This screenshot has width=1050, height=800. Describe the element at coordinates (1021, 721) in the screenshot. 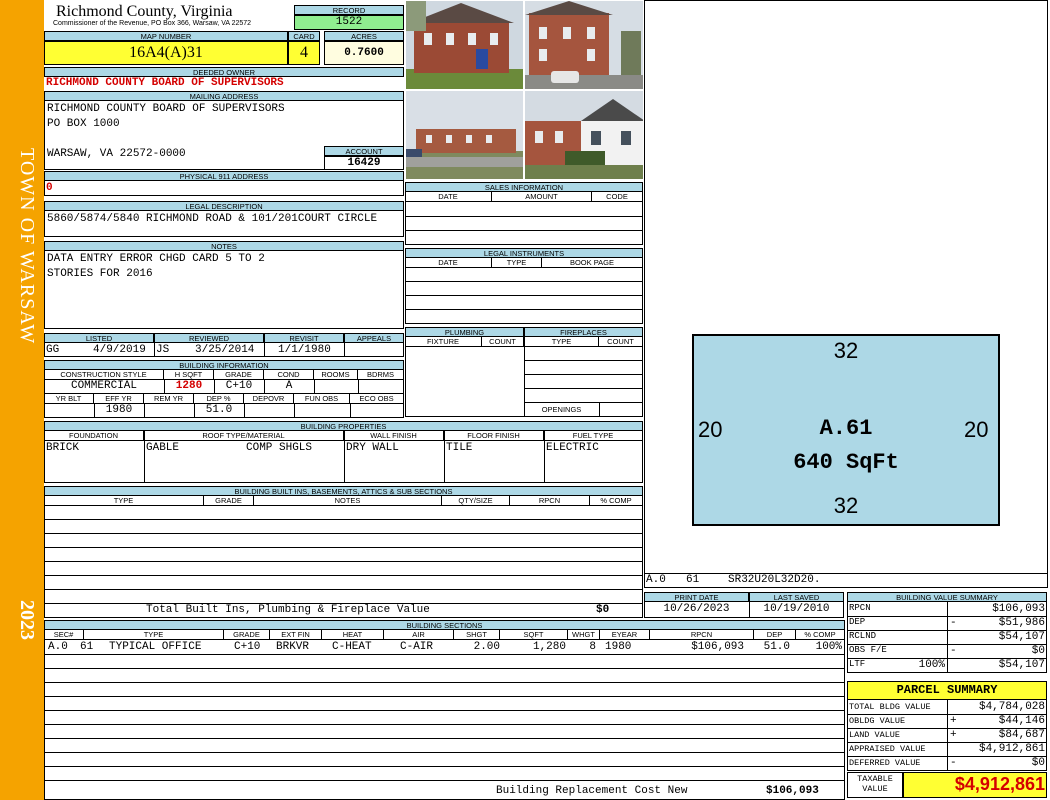

I see `ps-obldg-value: $44,146` at that location.